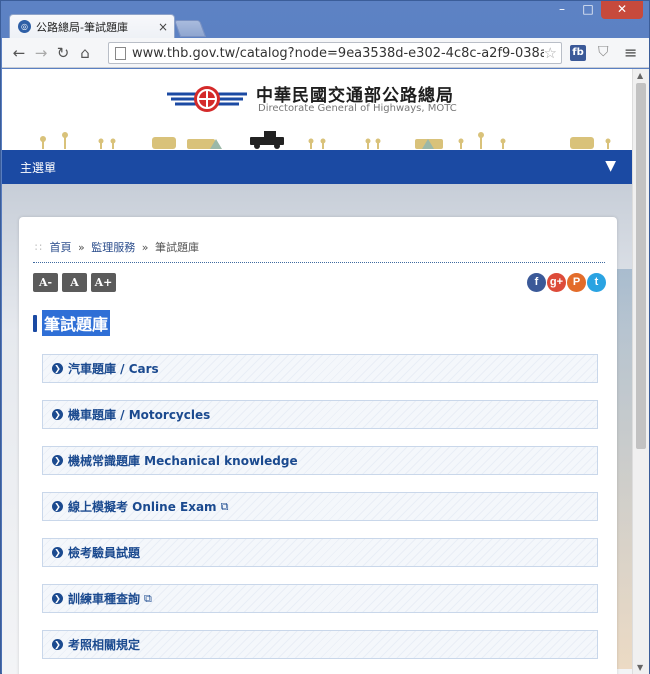 This screenshot has height=674, width=650. I want to click on minimize-button: –, so click(562, 10).